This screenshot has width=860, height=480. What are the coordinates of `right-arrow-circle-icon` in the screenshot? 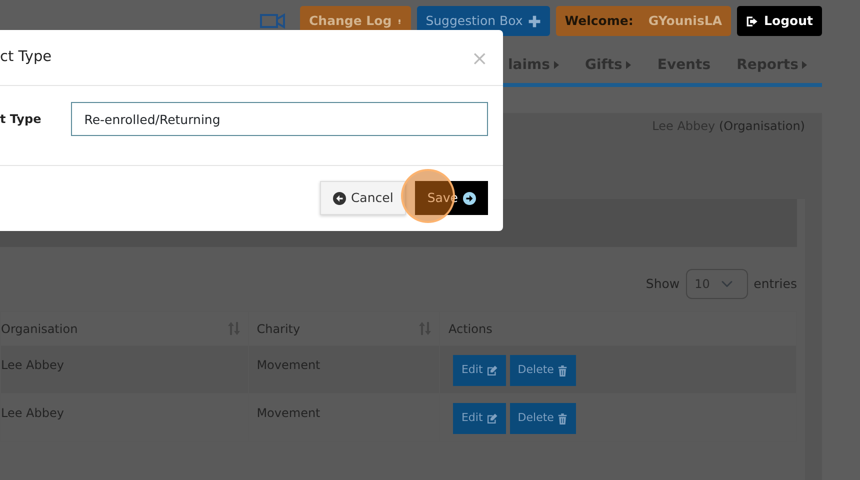 It's located at (469, 198).